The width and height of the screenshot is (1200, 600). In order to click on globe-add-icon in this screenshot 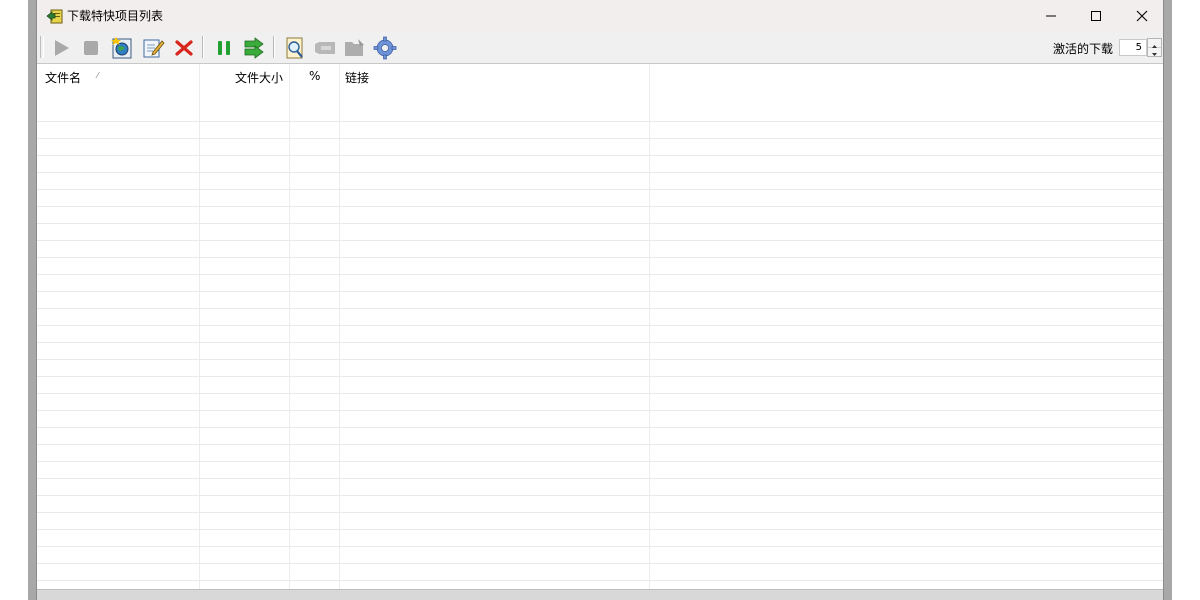, I will do `click(121, 48)`.